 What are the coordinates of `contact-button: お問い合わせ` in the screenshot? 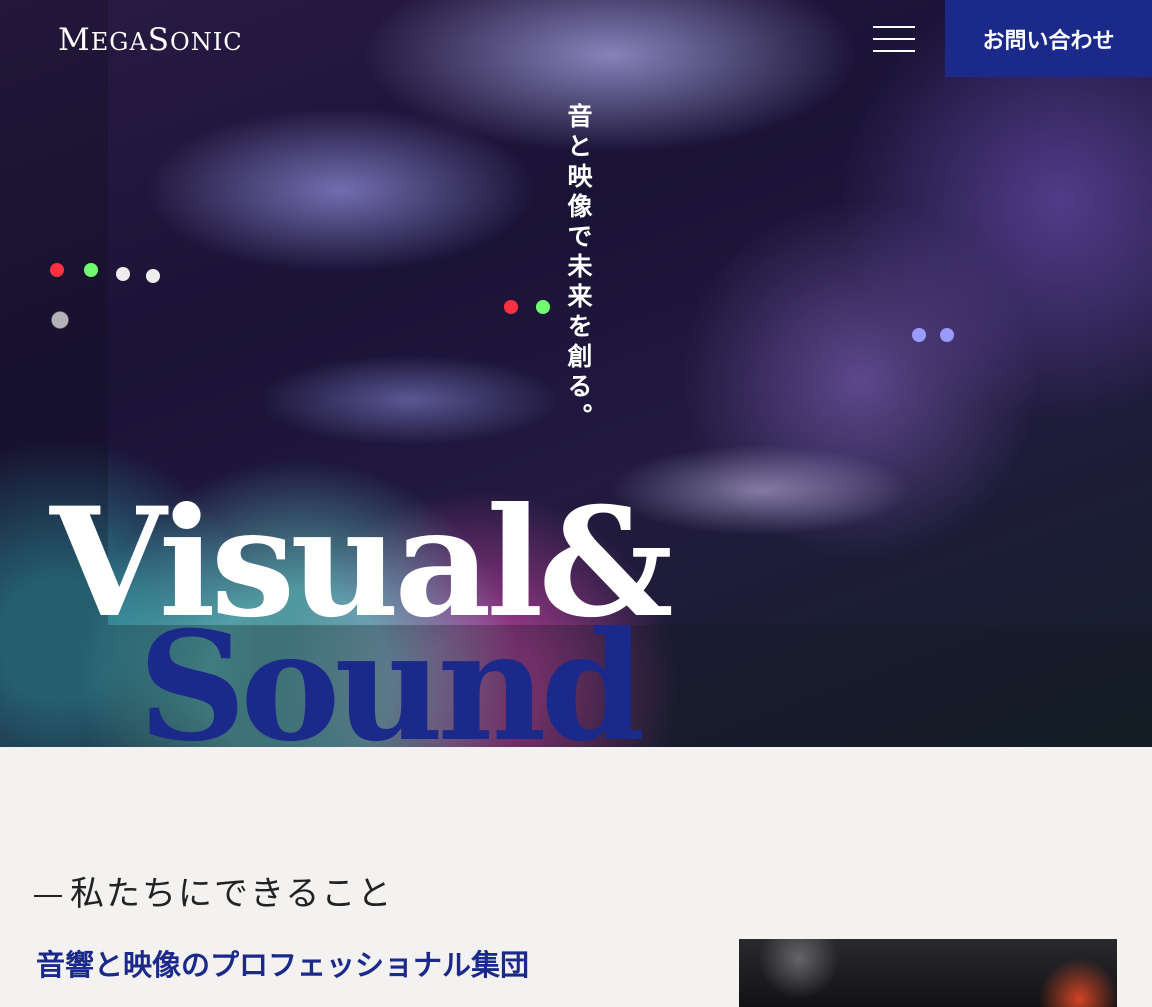 It's located at (1048, 38).